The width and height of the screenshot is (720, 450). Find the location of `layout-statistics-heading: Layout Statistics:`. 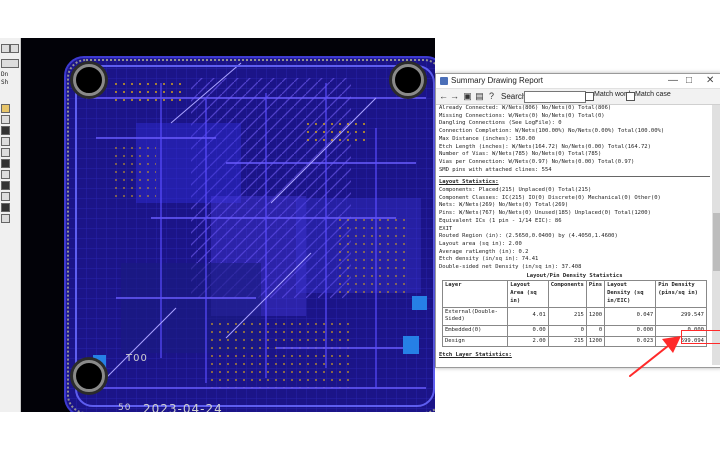

layout-statistics-heading: Layout Statistics: is located at coordinates (469, 182).